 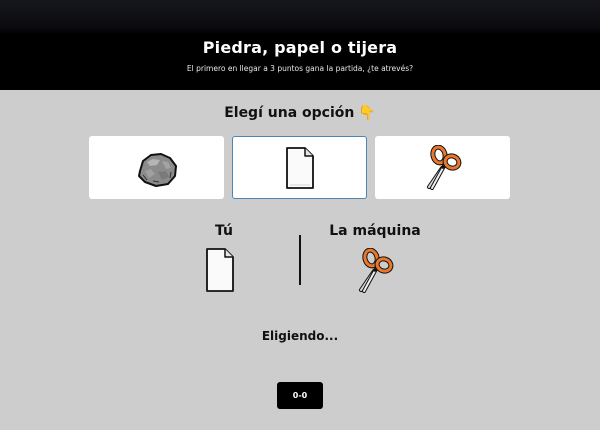 I want to click on machine-choice, so click(x=375, y=272).